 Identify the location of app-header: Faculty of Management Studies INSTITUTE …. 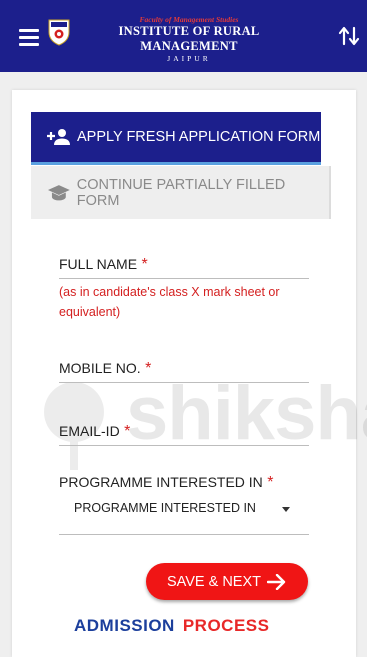
(183, 36).